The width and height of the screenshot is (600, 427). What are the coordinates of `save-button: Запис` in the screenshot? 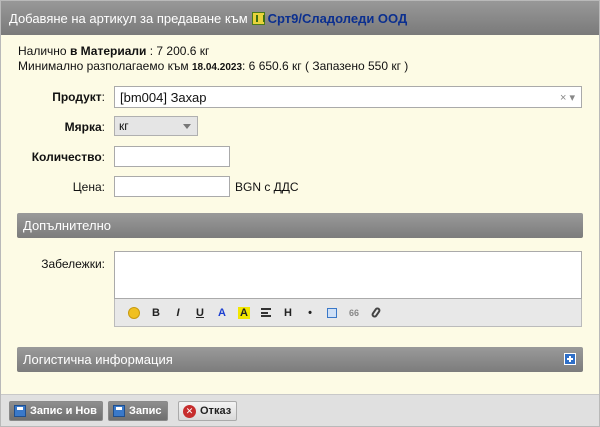 It's located at (138, 411).